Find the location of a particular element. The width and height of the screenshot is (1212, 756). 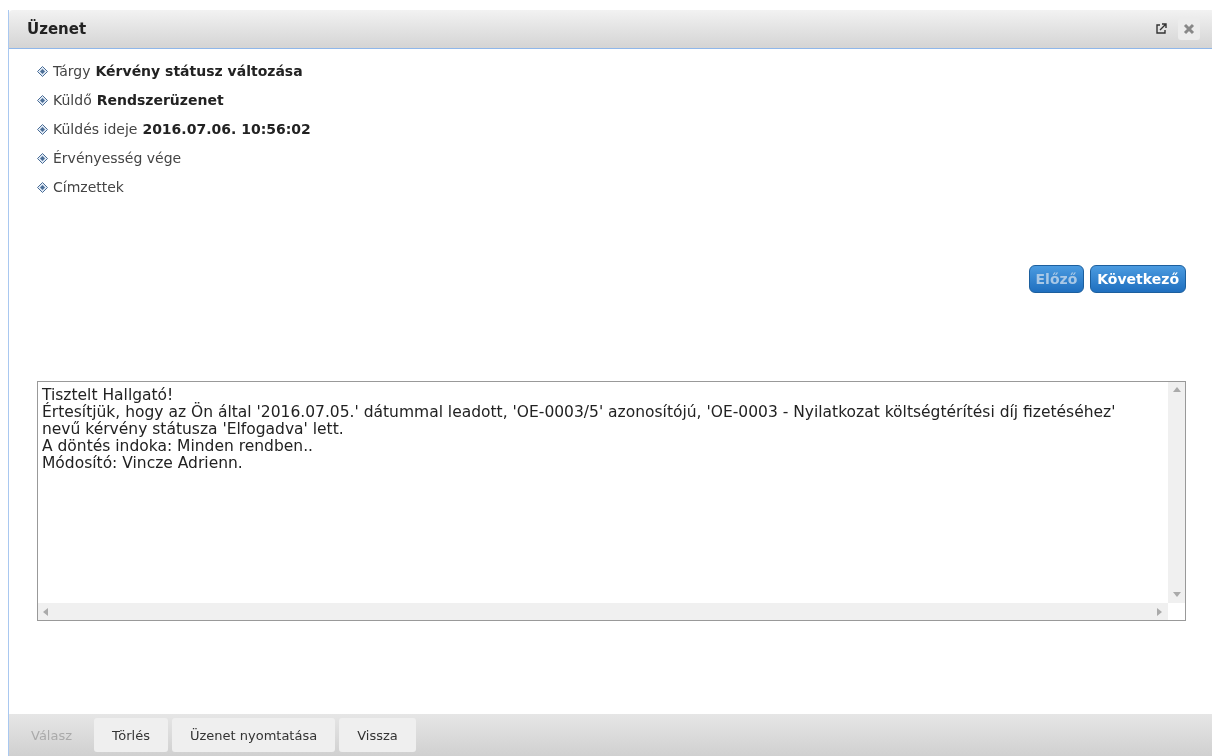

field-value: Rendszerüzenet is located at coordinates (160, 100).